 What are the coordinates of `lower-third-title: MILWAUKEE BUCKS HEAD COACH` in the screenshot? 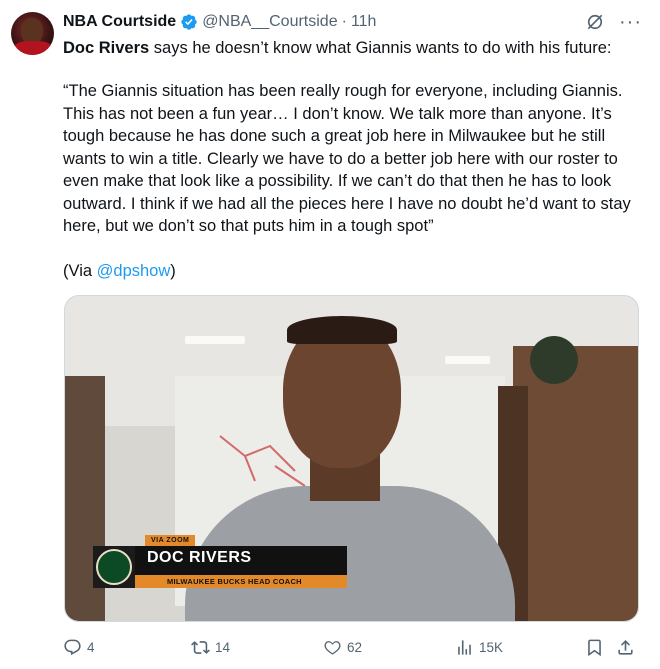 It's located at (241, 581).